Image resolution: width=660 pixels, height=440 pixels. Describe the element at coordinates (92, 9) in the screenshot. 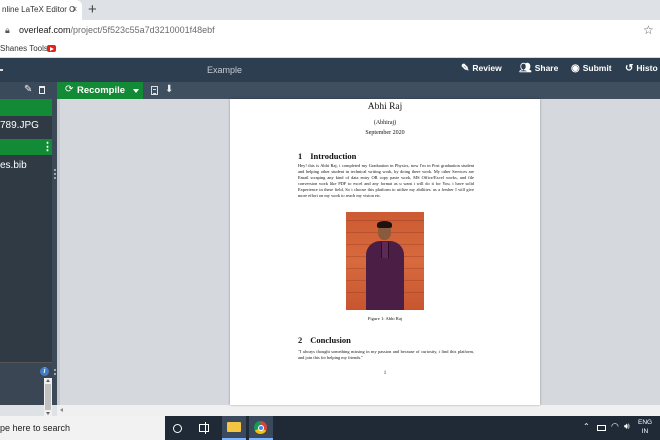

I see `new-tab-button: +` at that location.